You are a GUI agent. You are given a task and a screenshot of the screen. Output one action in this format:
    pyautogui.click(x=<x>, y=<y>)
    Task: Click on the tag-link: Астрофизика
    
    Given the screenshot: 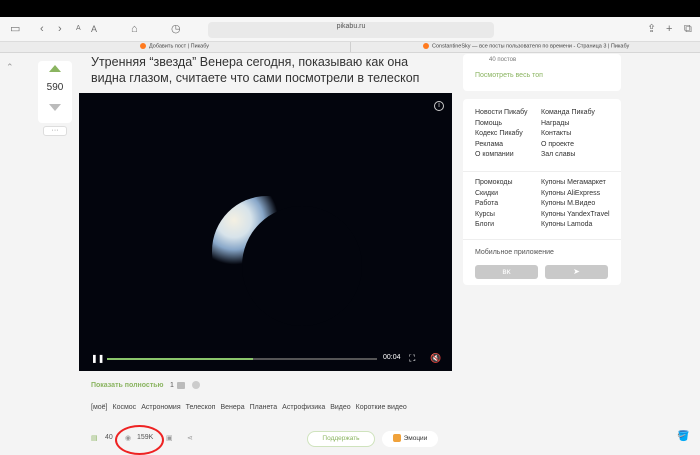 What is the action you would take?
    pyautogui.click(x=303, y=407)
    